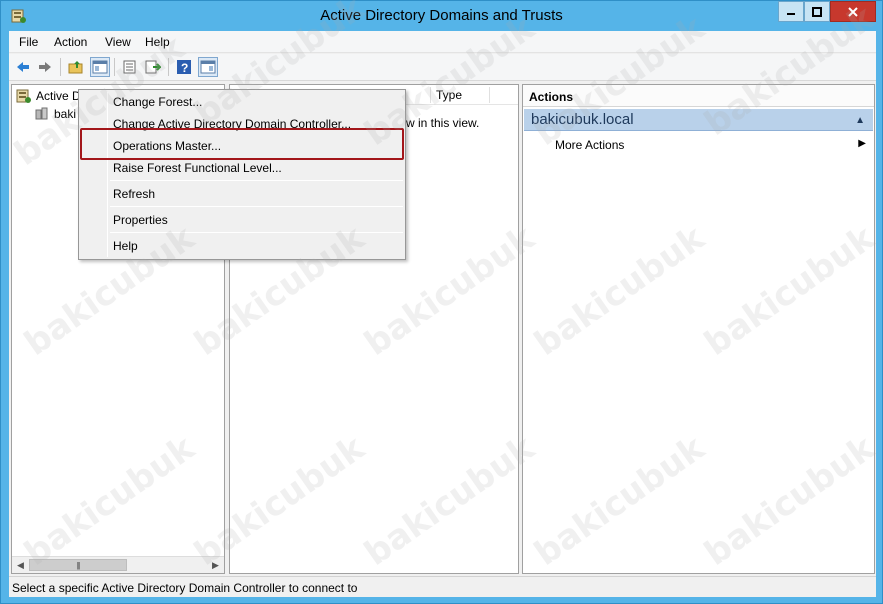 The width and height of the screenshot is (883, 604). What do you see at coordinates (134, 194) in the screenshot?
I see `menu-item-refresh: Refresh` at bounding box center [134, 194].